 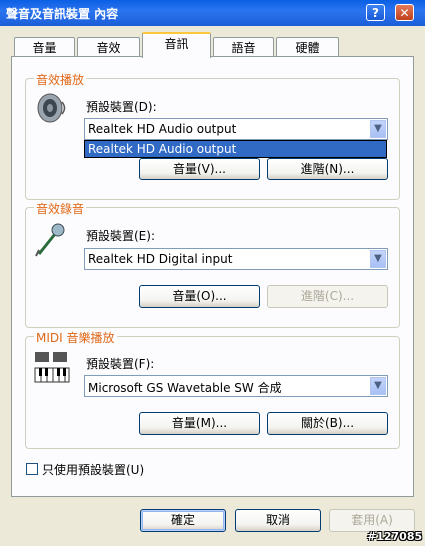 What do you see at coordinates (243, 47) in the screenshot?
I see `tab-voice: 語音` at bounding box center [243, 47].